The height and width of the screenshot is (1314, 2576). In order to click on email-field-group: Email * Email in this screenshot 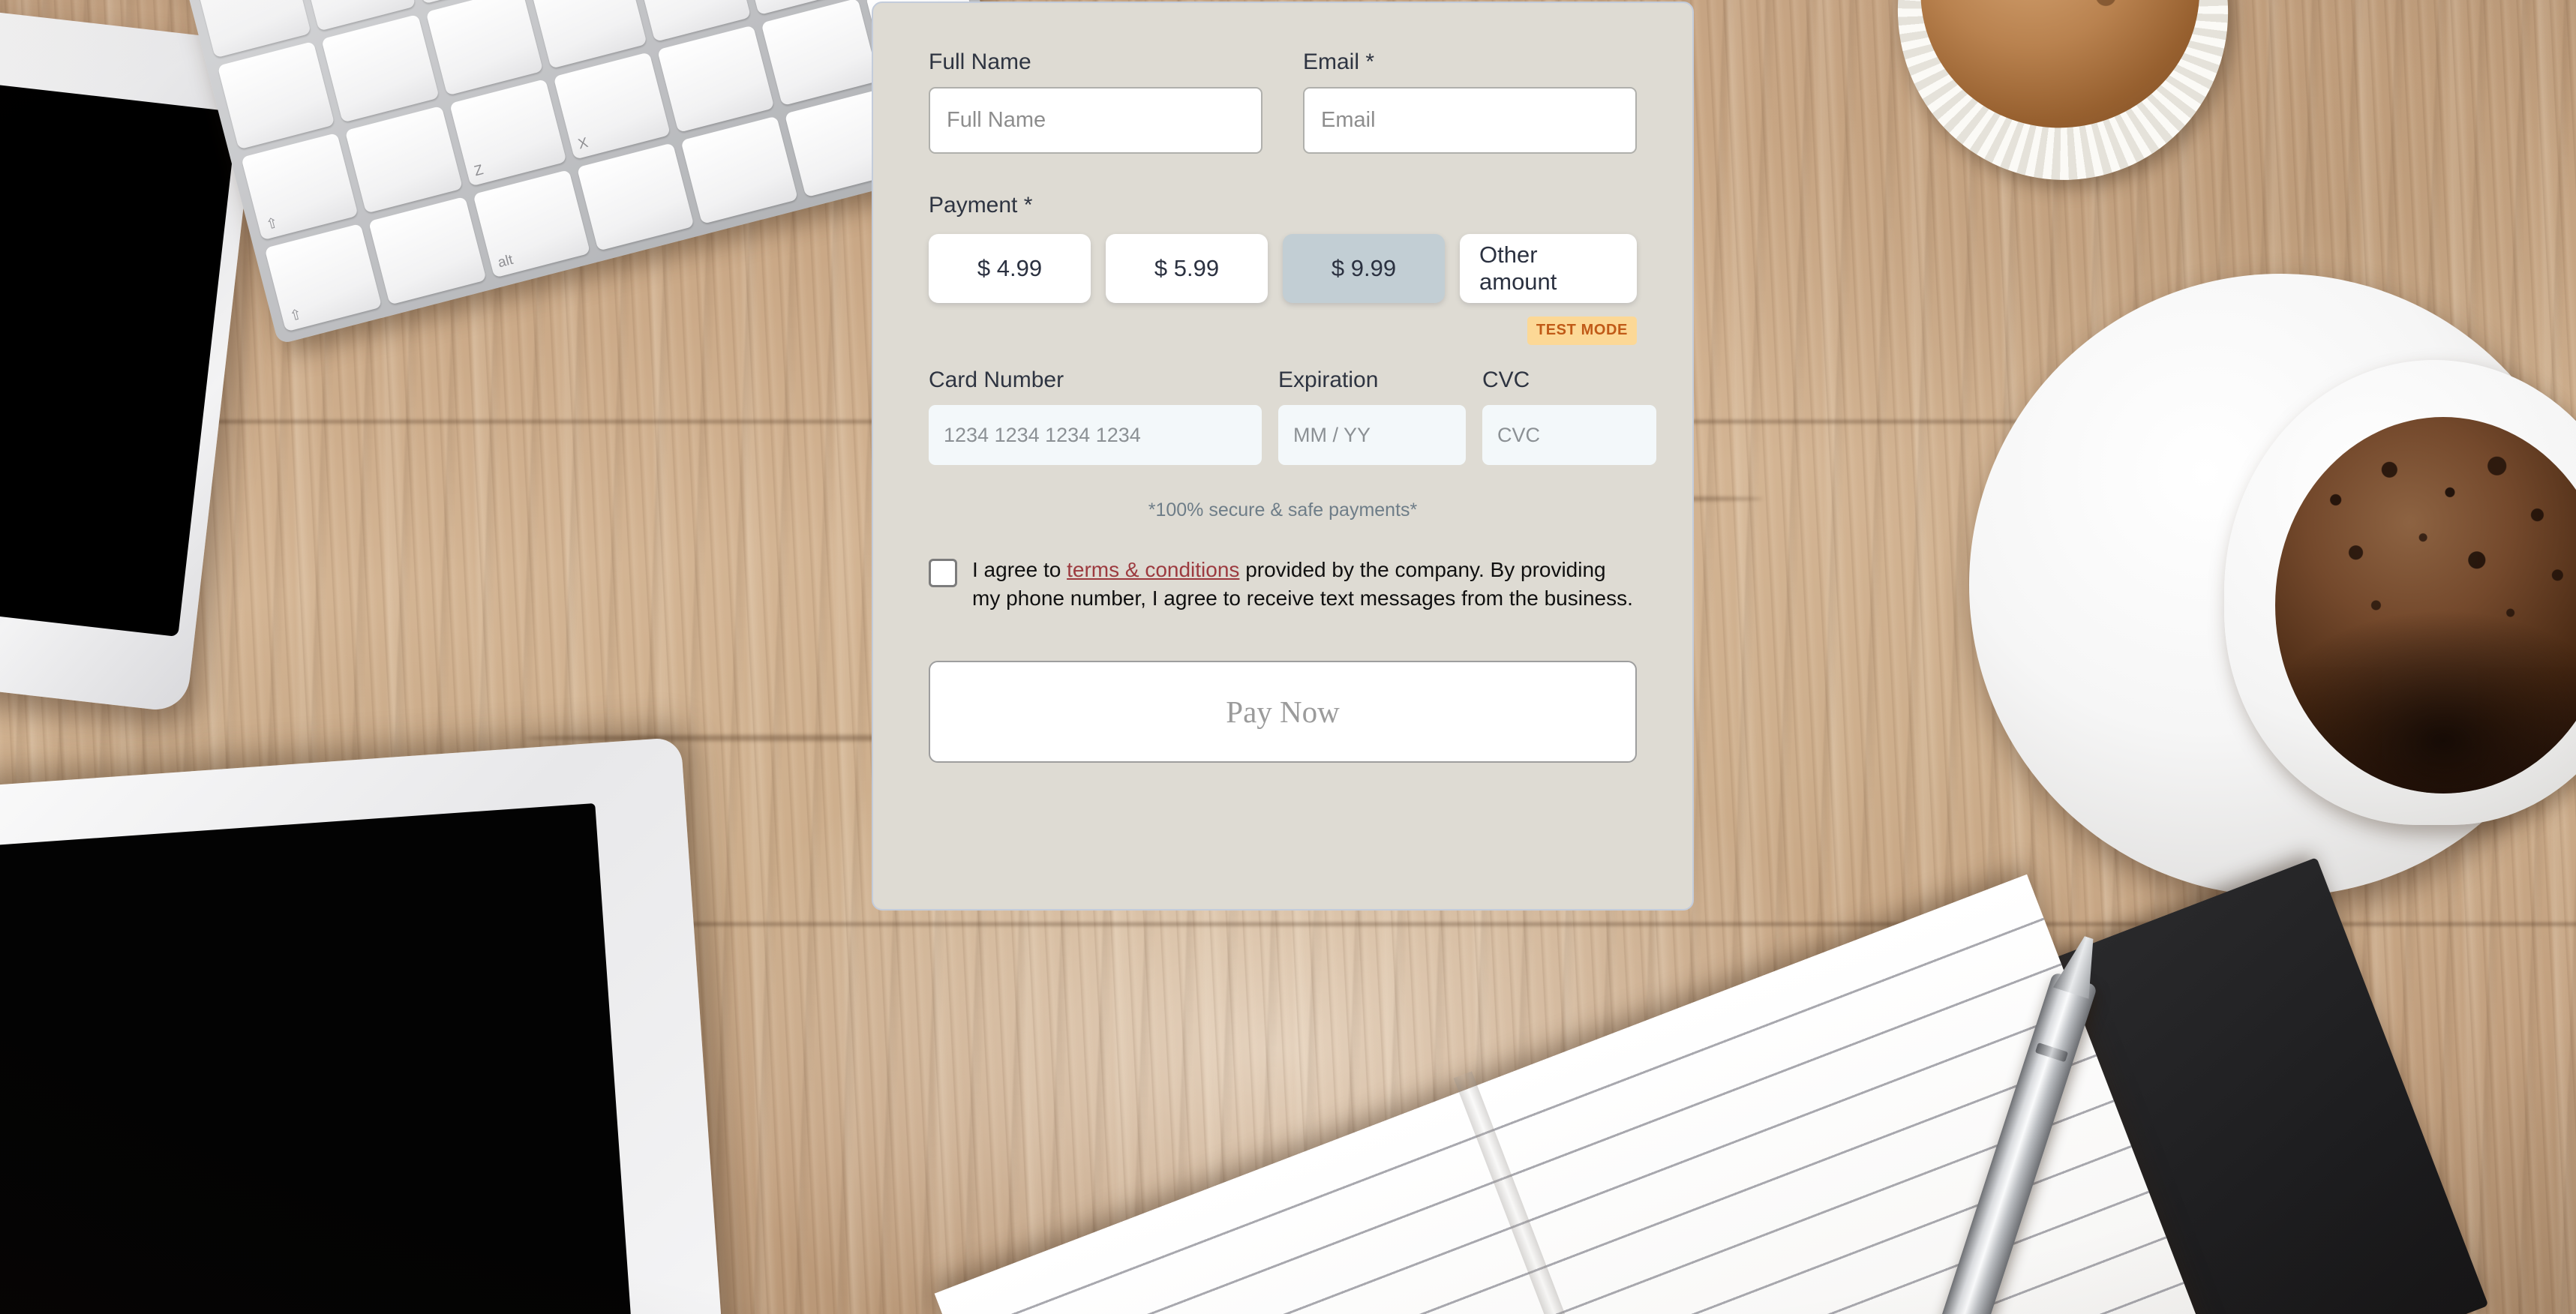, I will do `click(1470, 102)`.